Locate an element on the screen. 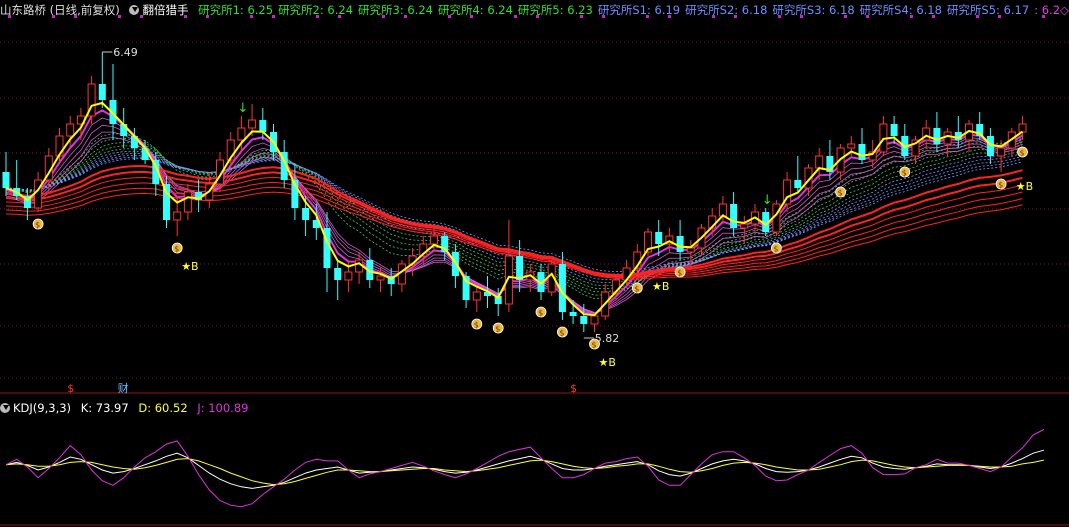  money-bag-sign-10: $ is located at coordinates (840, 193).